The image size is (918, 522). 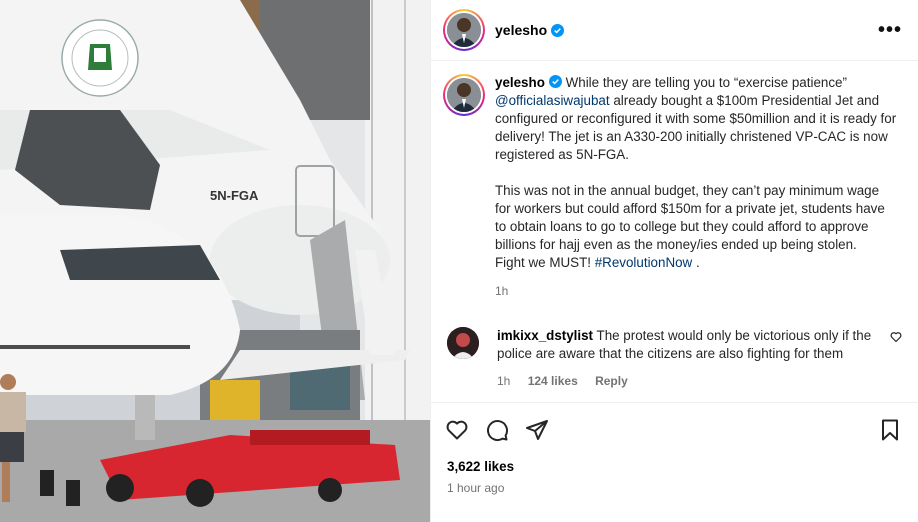 What do you see at coordinates (674, 30) in the screenshot?
I see `post-header: yelesho •••` at bounding box center [674, 30].